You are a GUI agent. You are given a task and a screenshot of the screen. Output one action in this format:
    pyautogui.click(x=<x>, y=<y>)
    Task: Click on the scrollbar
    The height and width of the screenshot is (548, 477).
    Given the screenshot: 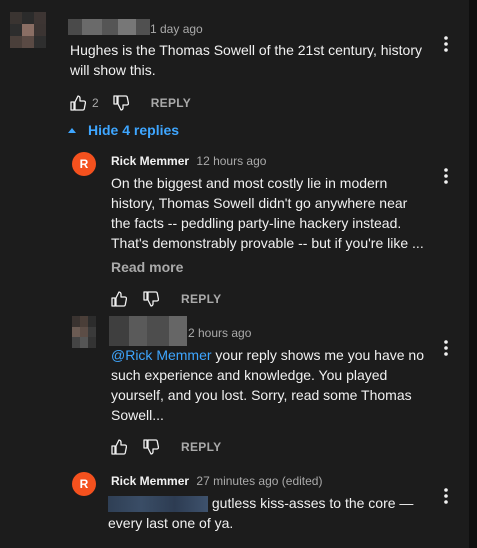 What is the action you would take?
    pyautogui.click(x=473, y=274)
    